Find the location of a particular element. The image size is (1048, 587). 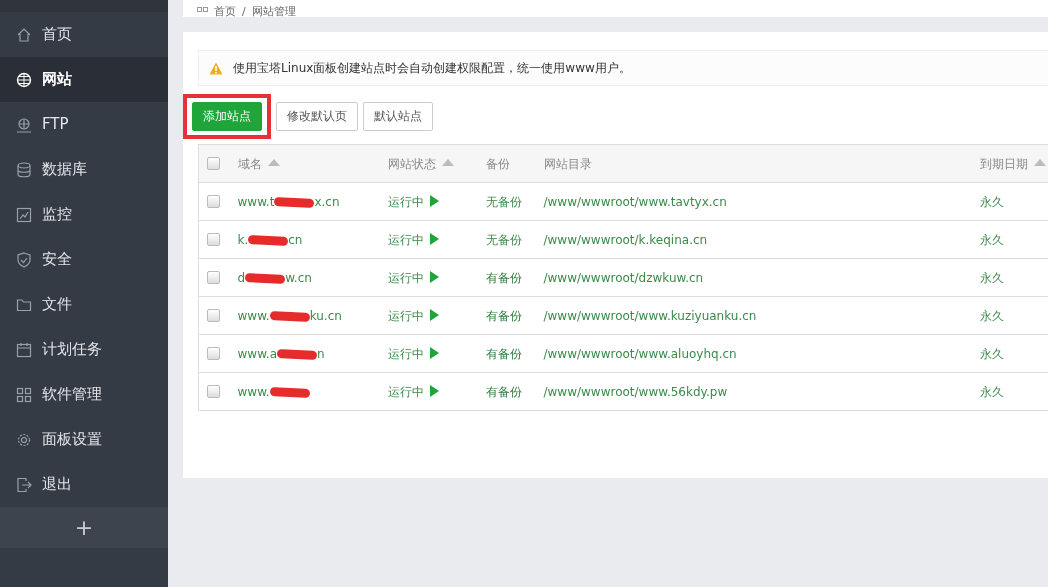

column-header: 域名 is located at coordinates (258, 163).